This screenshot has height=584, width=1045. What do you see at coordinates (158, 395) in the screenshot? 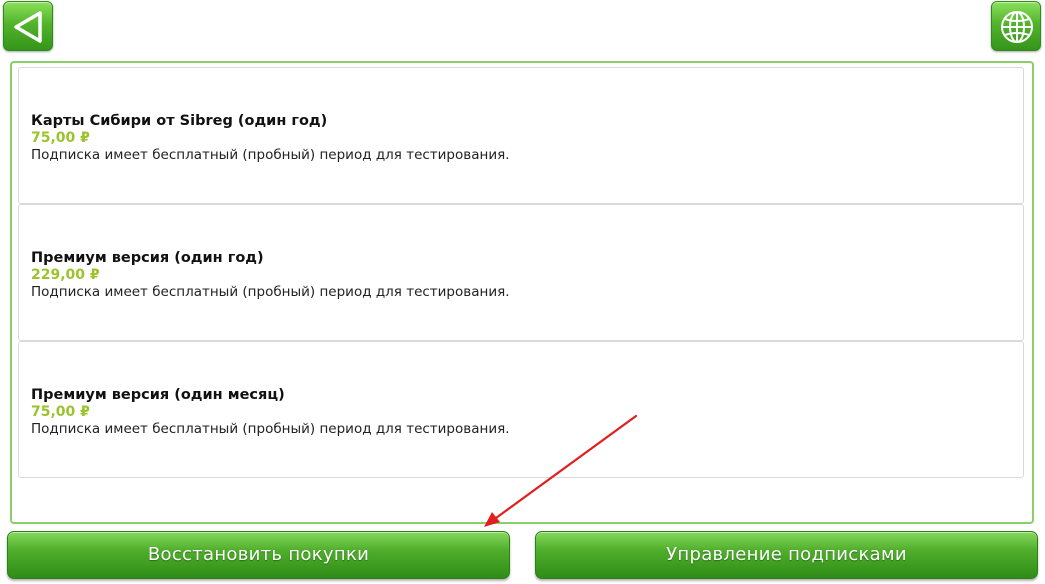
I see `subscription-title: Премиум версия (один месяц)` at bounding box center [158, 395].